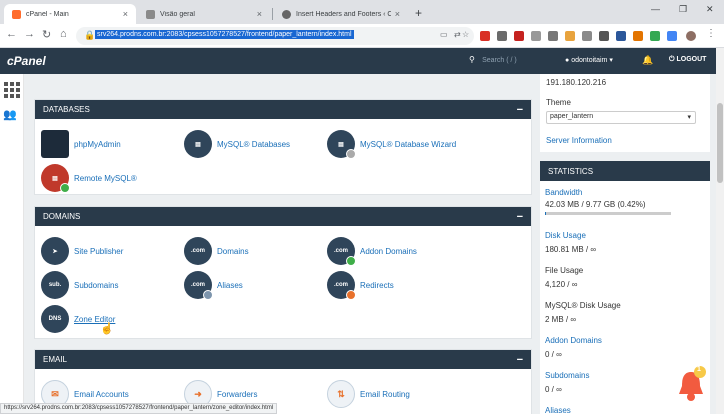 This screenshot has height=414, width=724. I want to click on home-grid-icon, so click(12, 90).